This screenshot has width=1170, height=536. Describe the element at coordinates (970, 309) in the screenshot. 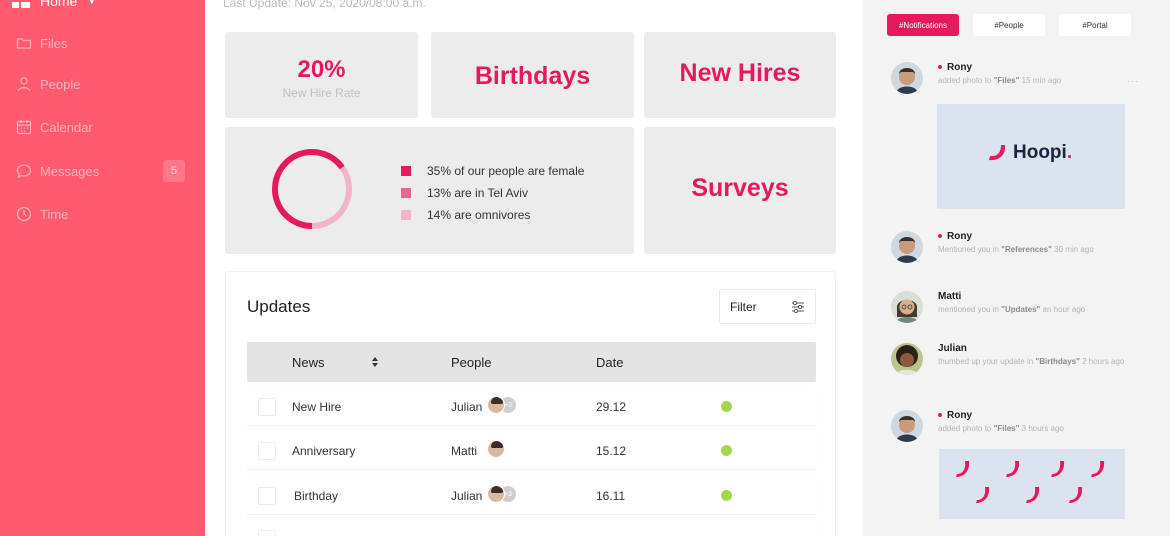

I see `feed-text-action: mentioned you in` at that location.